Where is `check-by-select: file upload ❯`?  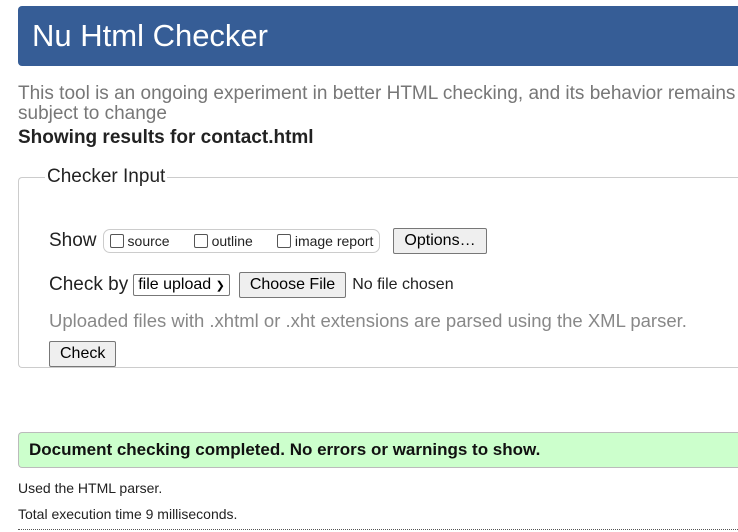 check-by-select: file upload ❯ is located at coordinates (181, 285).